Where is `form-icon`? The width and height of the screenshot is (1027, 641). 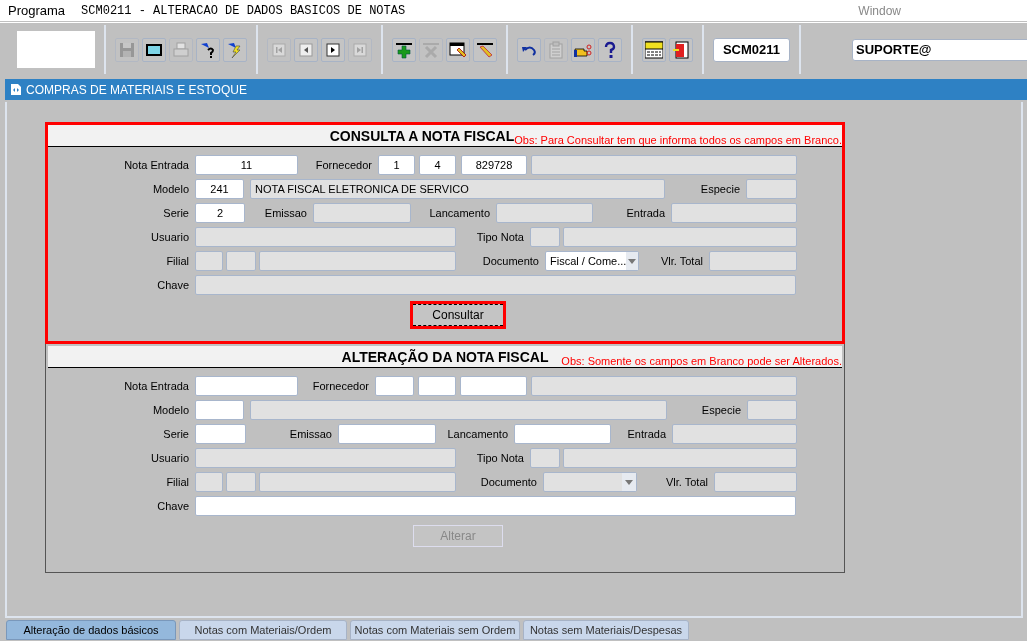
form-icon is located at coordinates (16, 89).